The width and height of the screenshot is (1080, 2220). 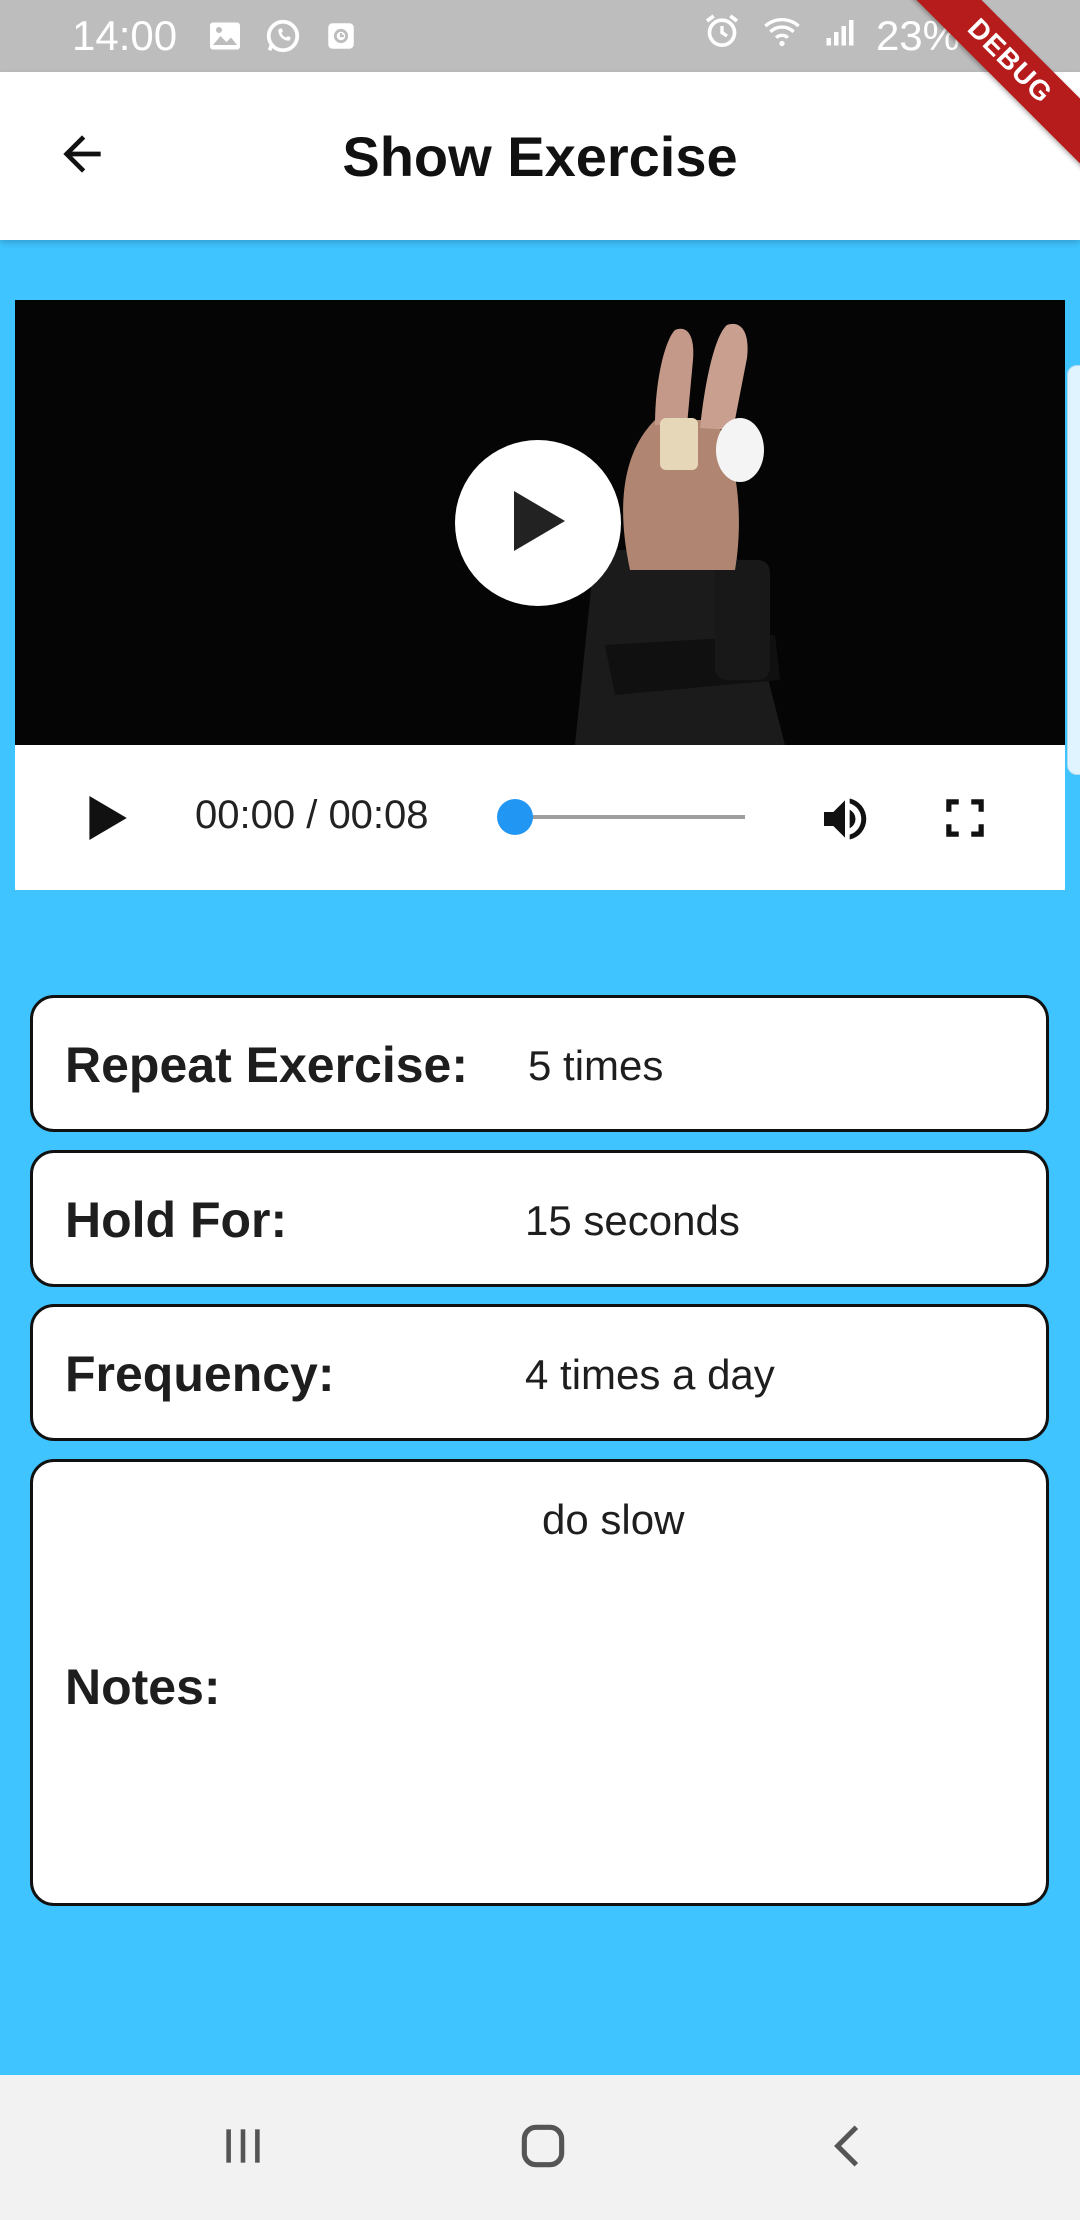 What do you see at coordinates (341, 36) in the screenshot?
I see `calendar-icon` at bounding box center [341, 36].